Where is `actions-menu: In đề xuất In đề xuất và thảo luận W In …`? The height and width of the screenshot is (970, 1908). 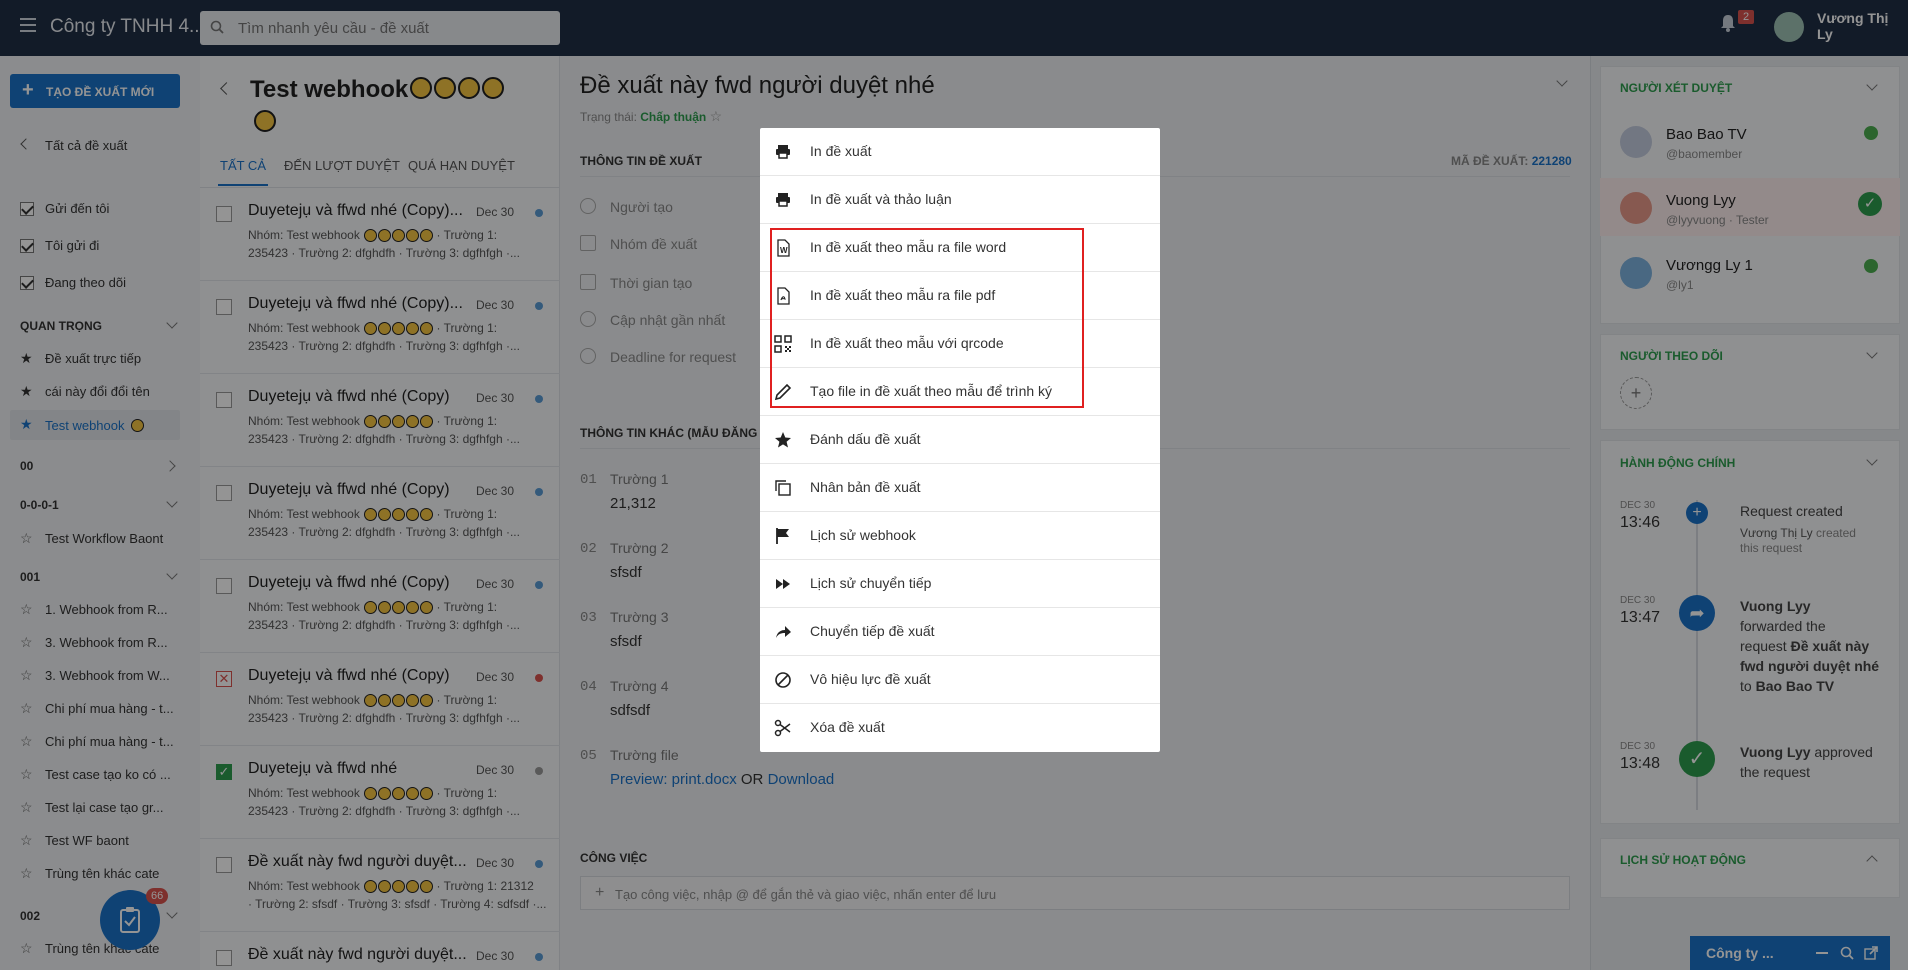 actions-menu: In đề xuất In đề xuất và thảo luận W In … is located at coordinates (960, 440).